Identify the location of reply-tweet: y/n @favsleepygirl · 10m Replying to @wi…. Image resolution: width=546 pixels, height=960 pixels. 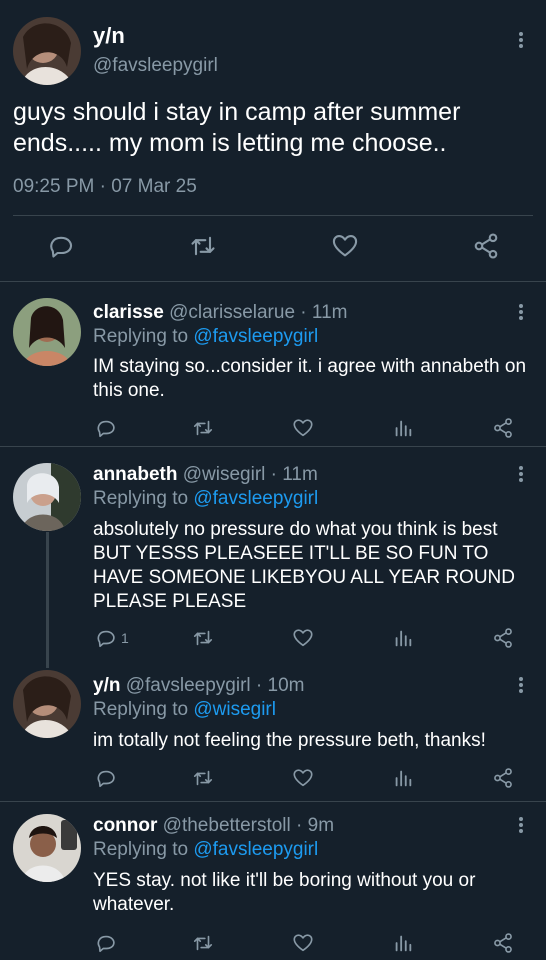
(273, 731).